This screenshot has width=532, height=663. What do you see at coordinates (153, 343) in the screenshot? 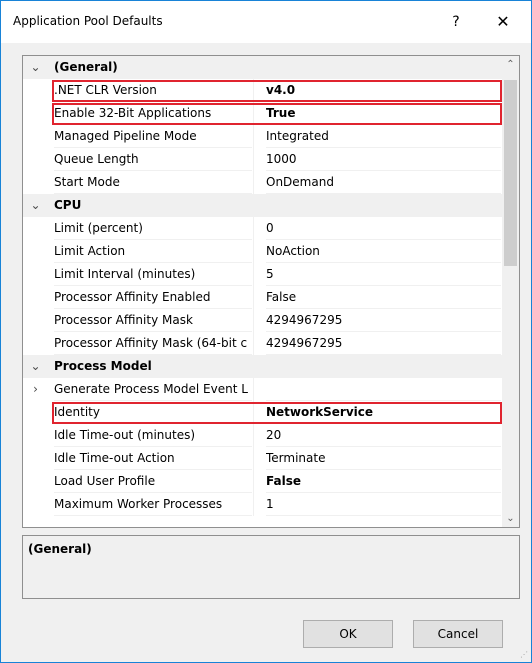
I see `property-name: Processor Affinity Mask (64-bit c` at bounding box center [153, 343].